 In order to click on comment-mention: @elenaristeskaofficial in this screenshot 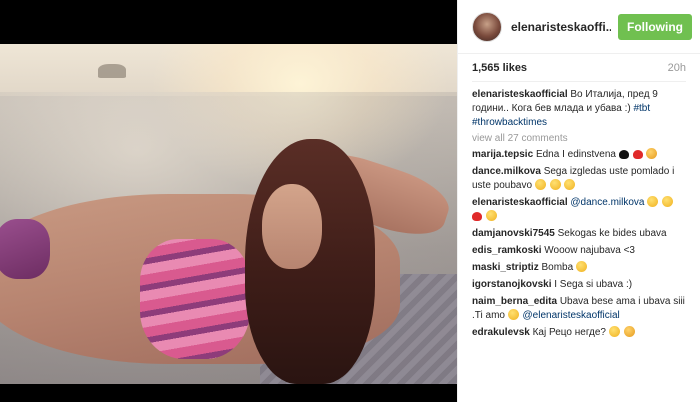, I will do `click(571, 315)`.